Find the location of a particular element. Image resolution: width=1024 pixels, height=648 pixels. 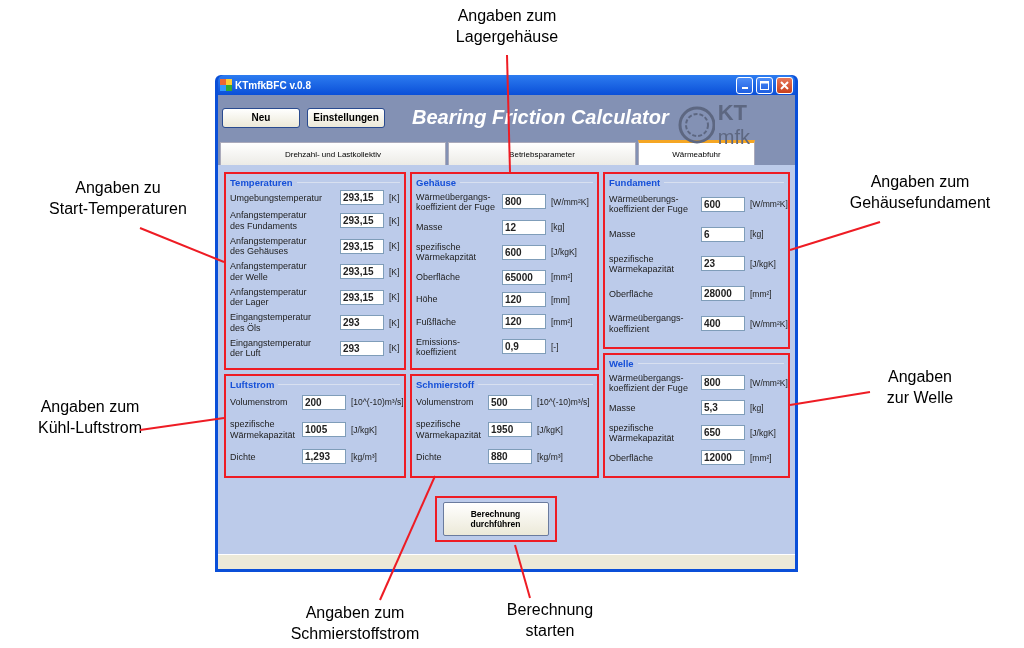

field-label: Wärmeüberungs- koeffizient der Fuge is located at coordinates (649, 204).